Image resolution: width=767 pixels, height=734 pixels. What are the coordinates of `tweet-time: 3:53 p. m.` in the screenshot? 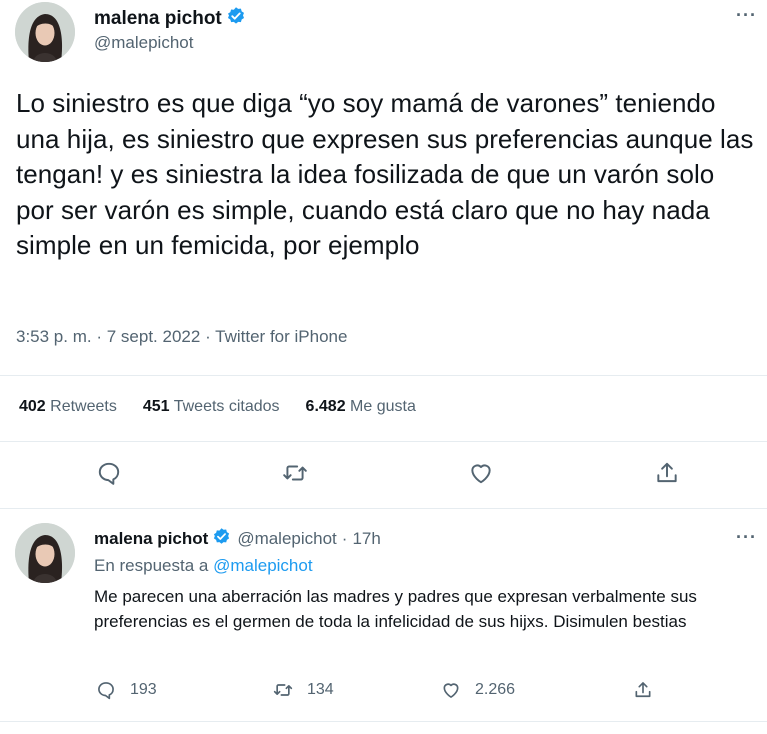 It's located at (54, 336).